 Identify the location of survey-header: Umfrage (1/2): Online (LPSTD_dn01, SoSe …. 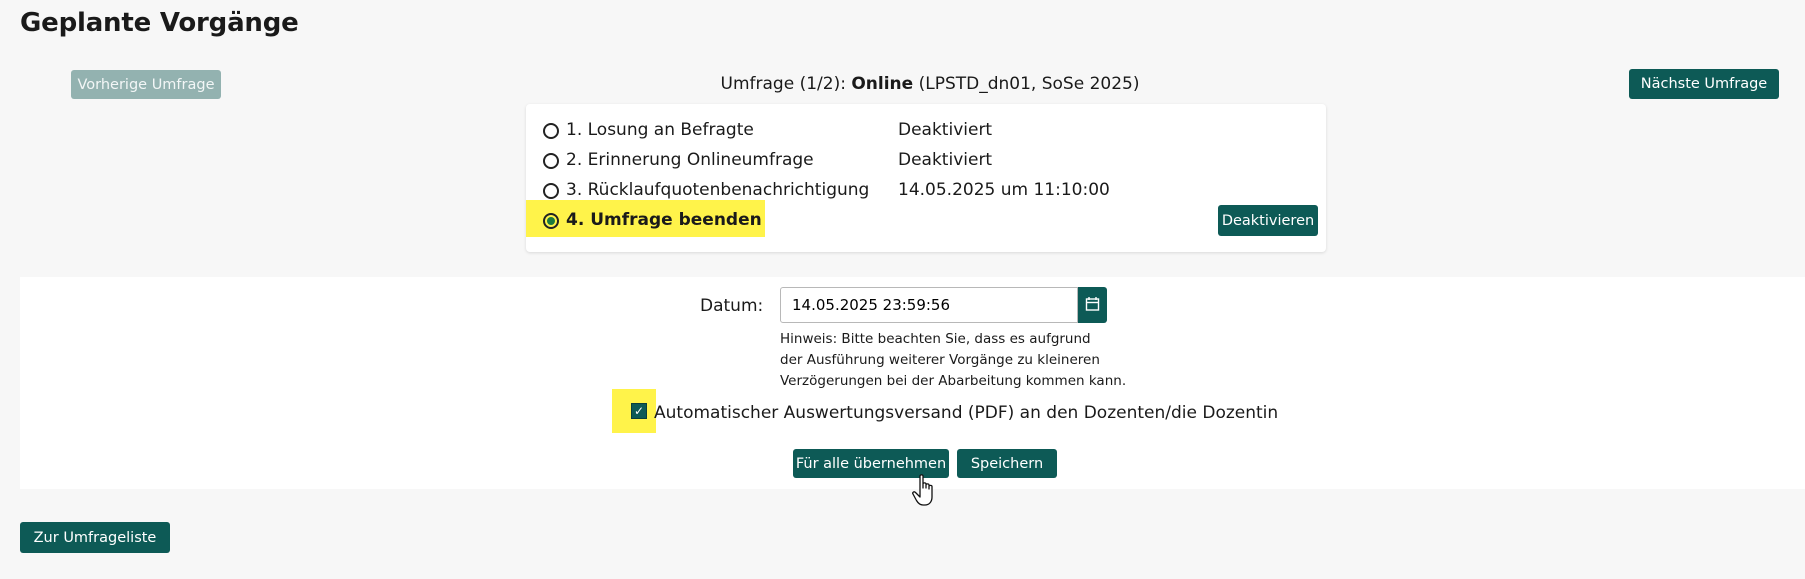
(930, 84).